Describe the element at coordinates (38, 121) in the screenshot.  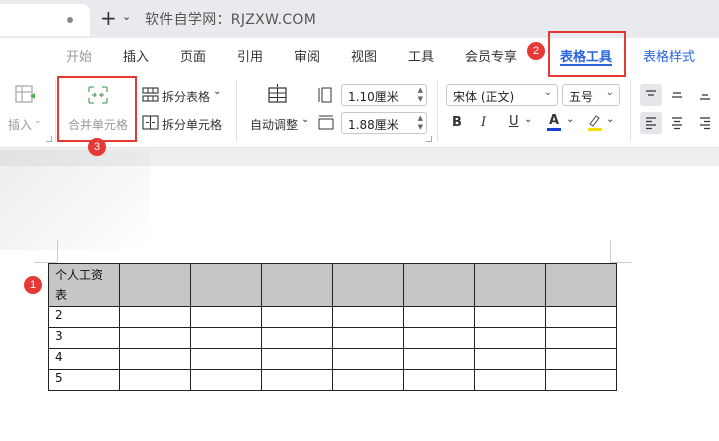
I see `insert-chevron-down-icon: ⌄` at that location.